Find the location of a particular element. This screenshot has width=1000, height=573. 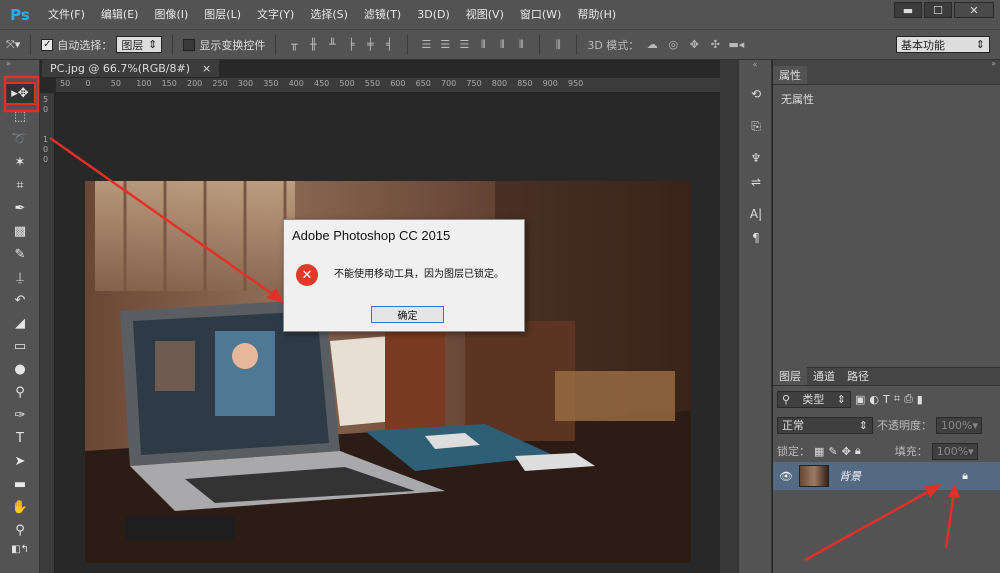

brush-tool: ✎ is located at coordinates (20, 254).